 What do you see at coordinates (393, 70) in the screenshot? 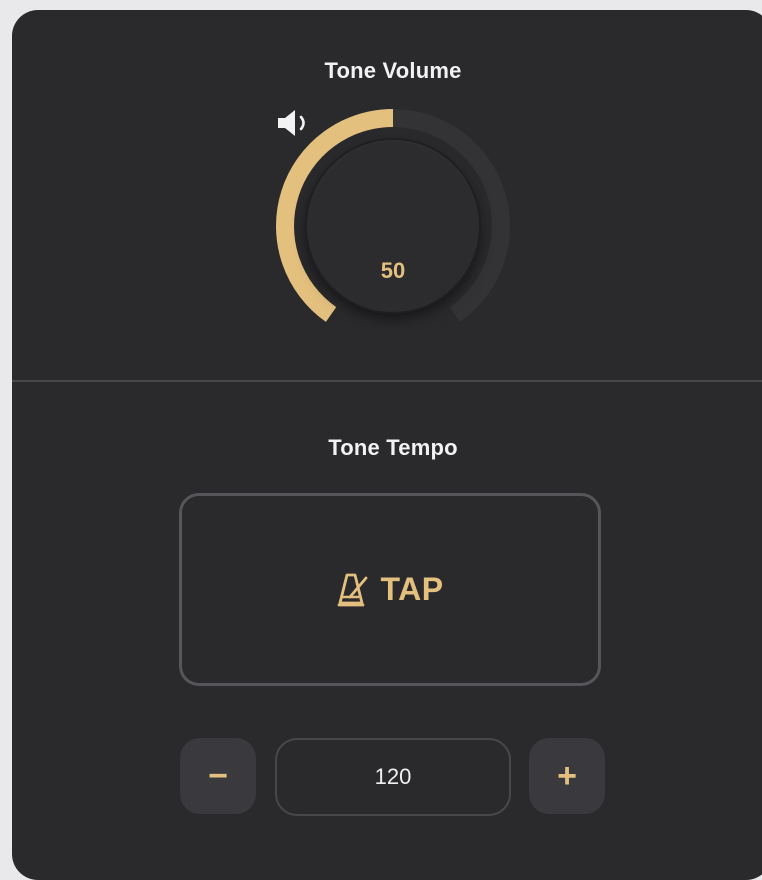
I see `tone-volume-title: Tone Volume` at bounding box center [393, 70].